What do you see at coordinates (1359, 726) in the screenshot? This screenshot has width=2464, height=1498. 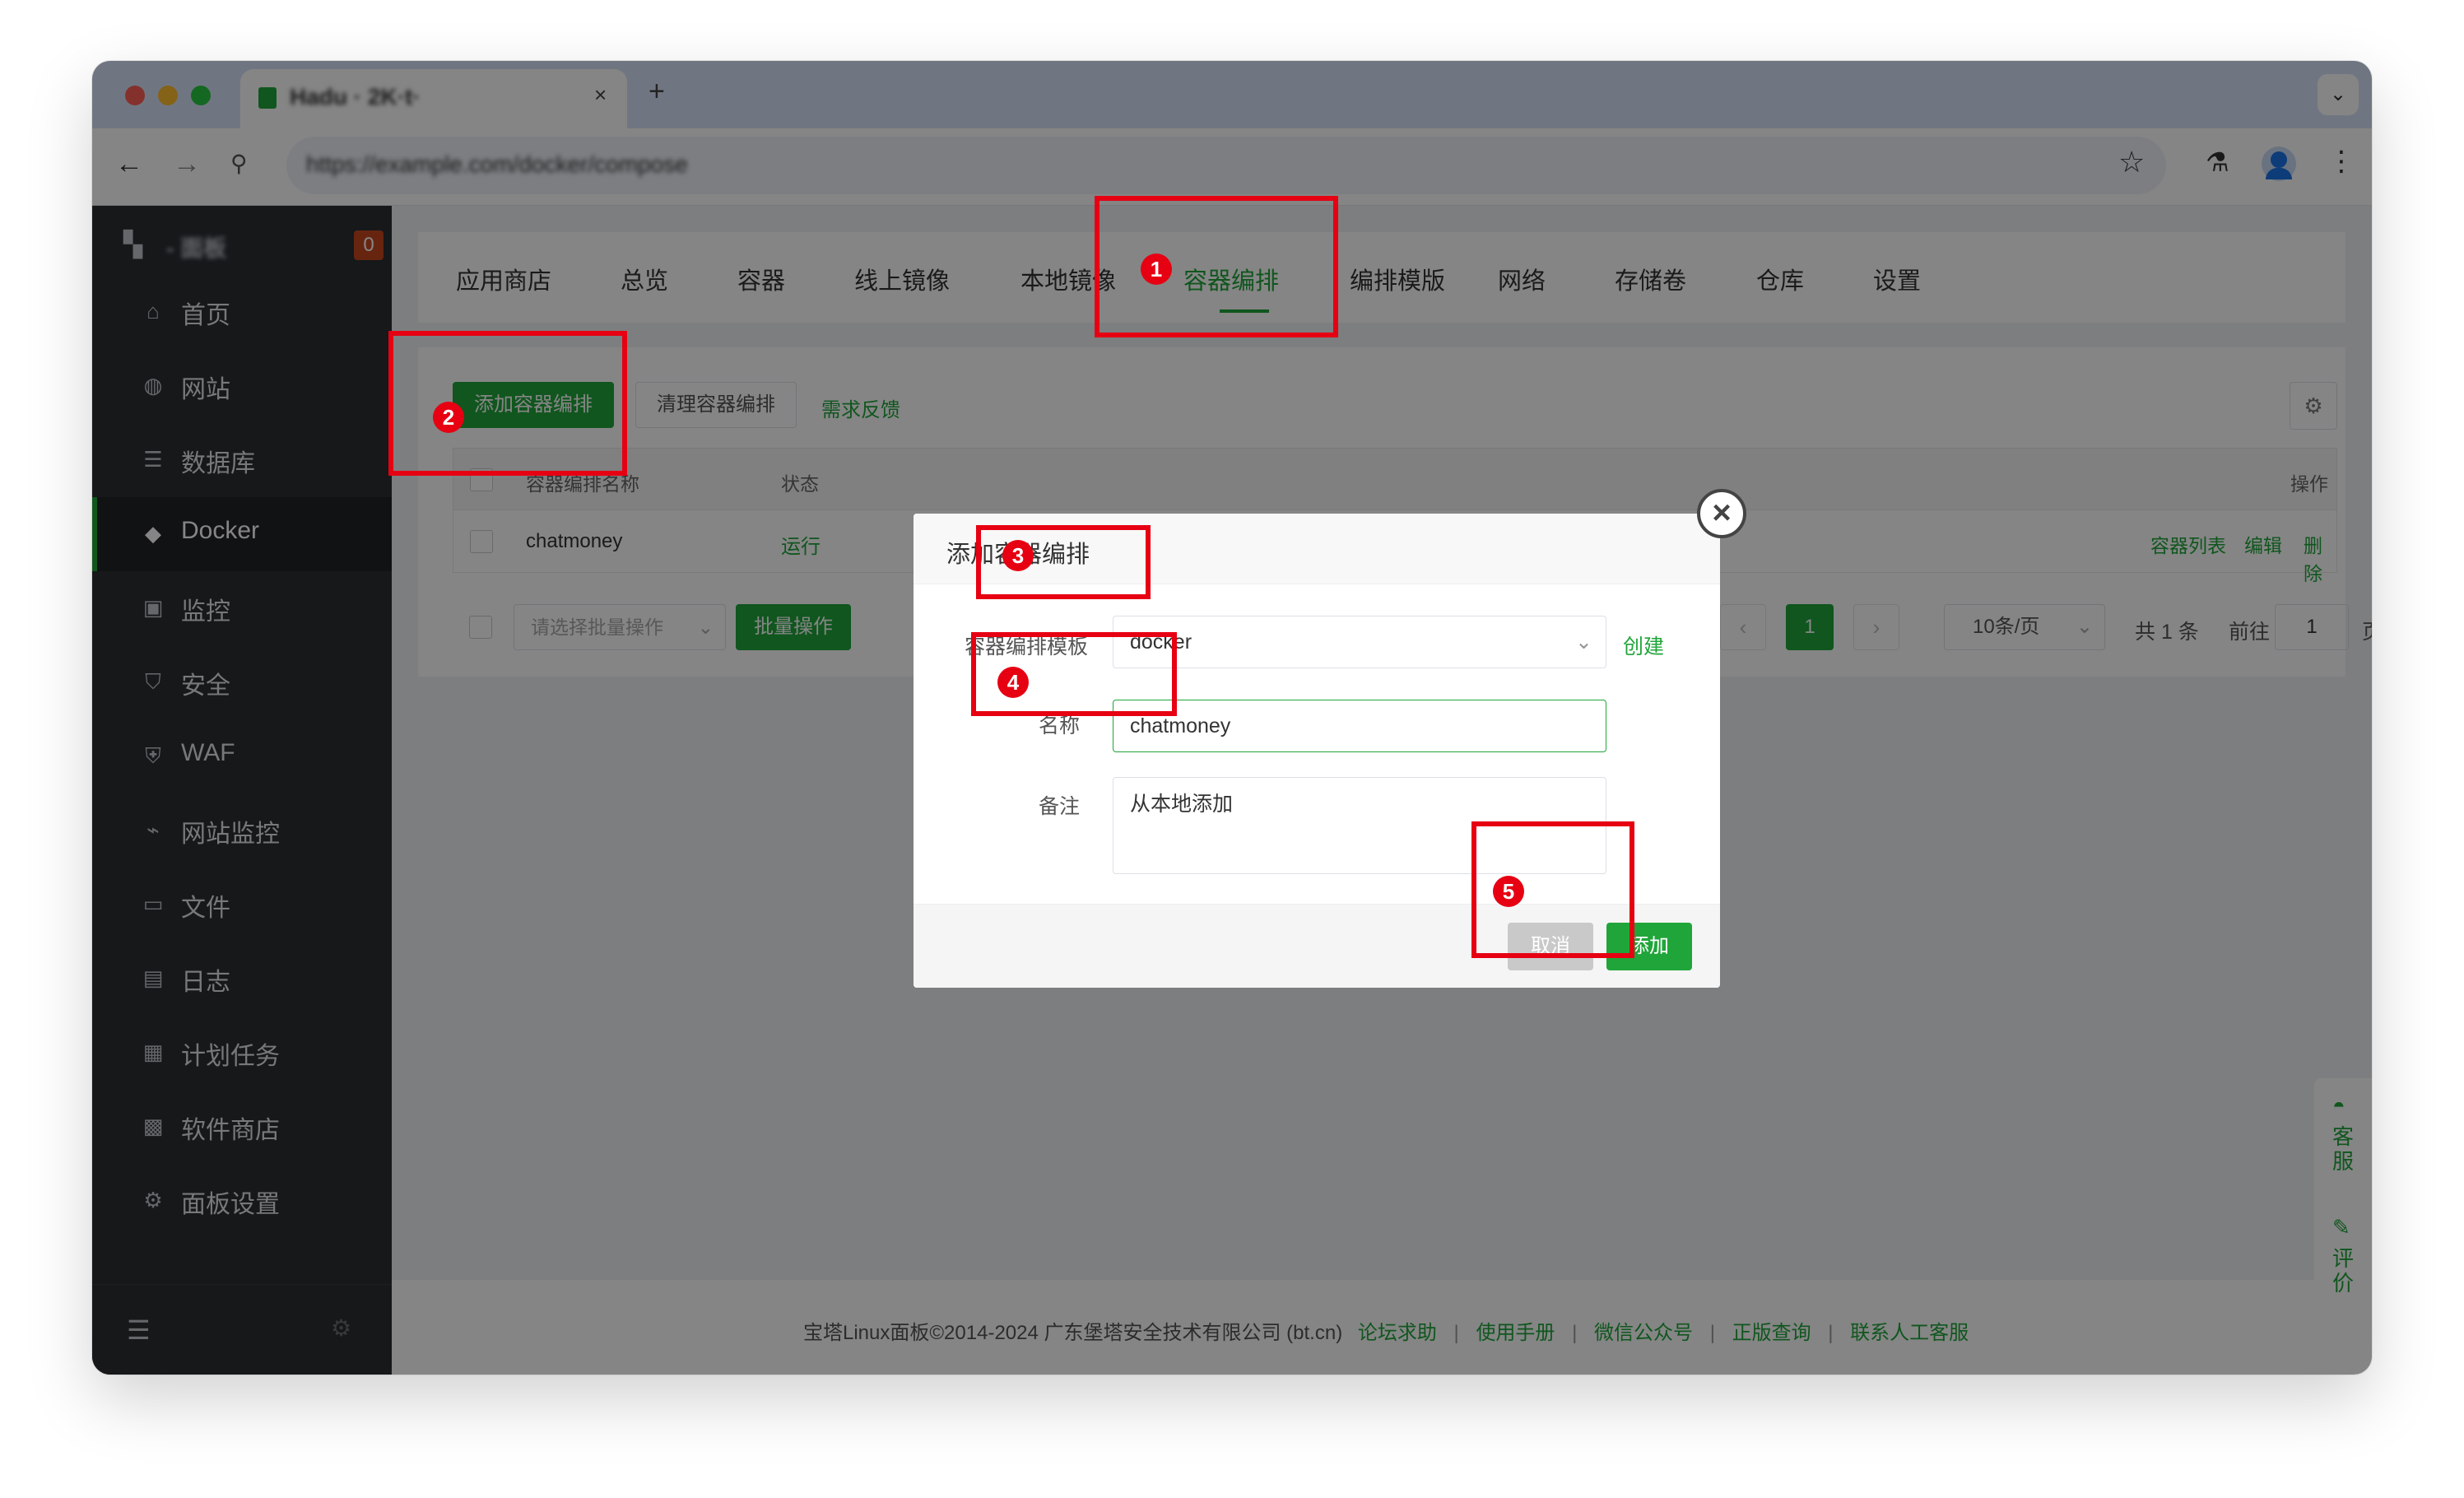 I see `name-input: chatmoney` at bounding box center [1359, 726].